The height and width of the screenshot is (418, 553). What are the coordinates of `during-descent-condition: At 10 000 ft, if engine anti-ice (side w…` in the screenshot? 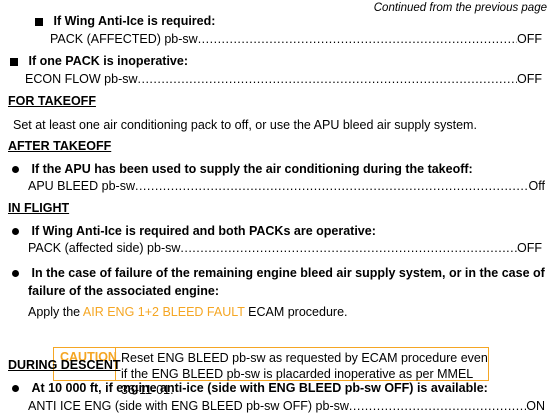 It's located at (250, 388).